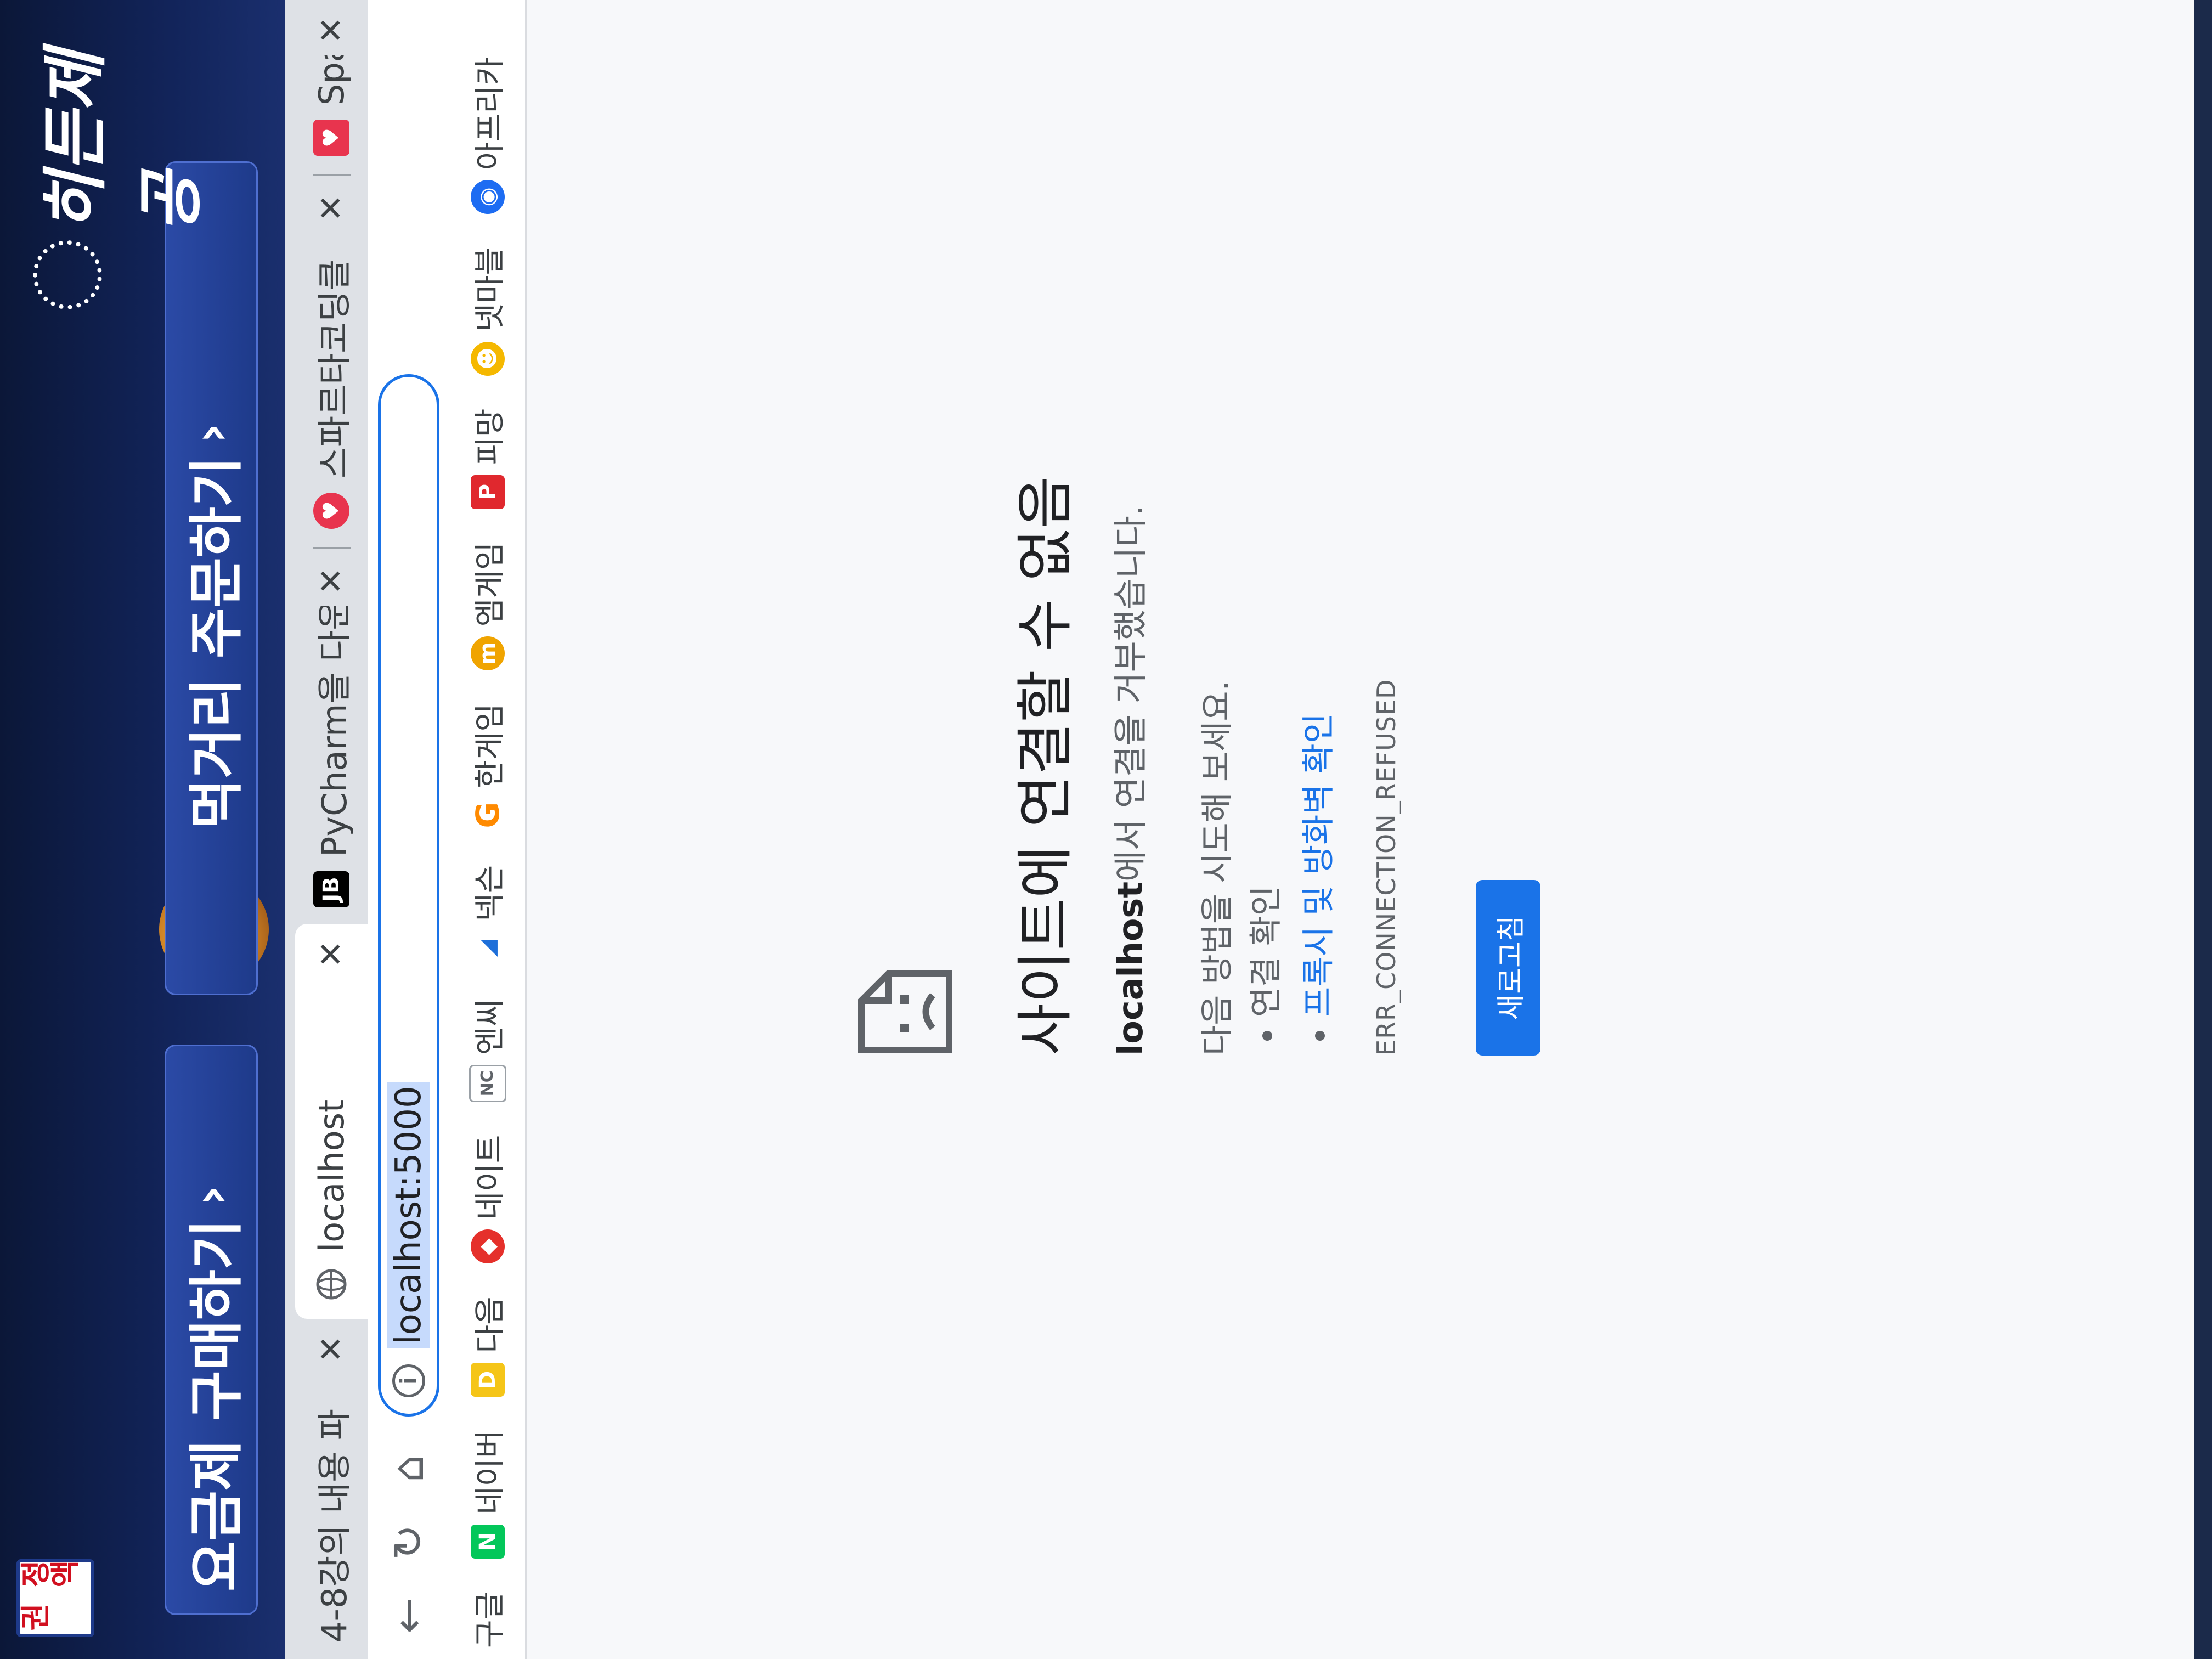  I want to click on bookmark-afreeca: ◉ 아프리카, so click(487, 135).